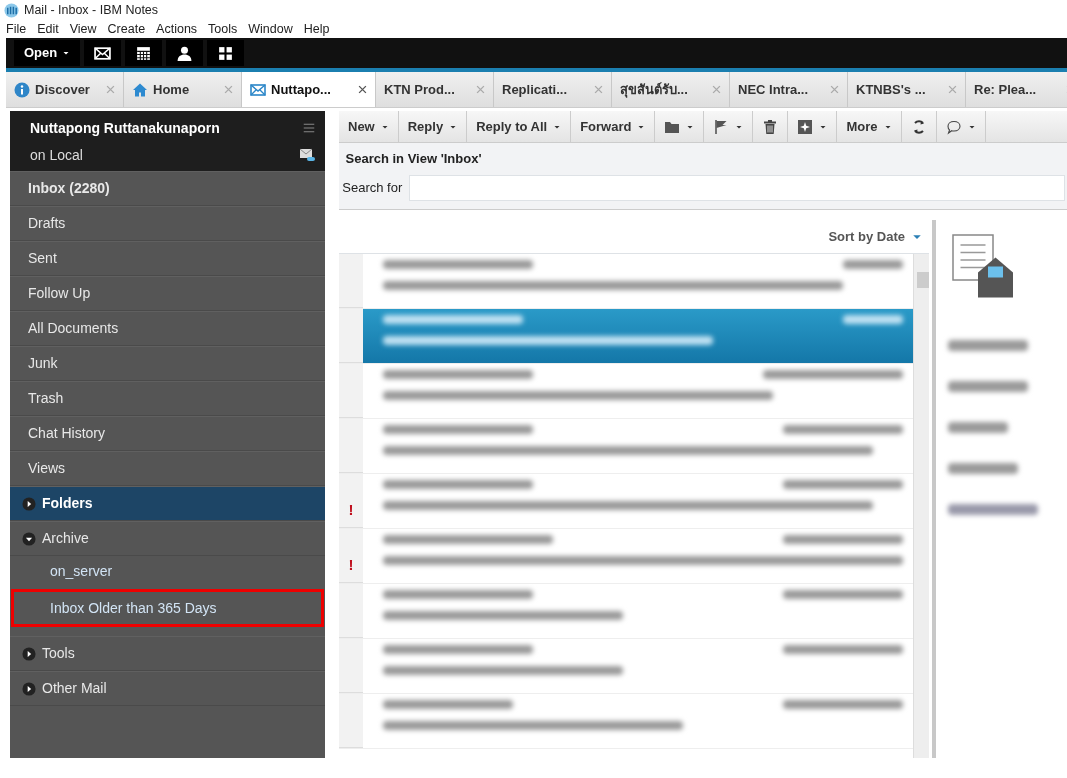 The image size is (1067, 778). What do you see at coordinates (167, 468) in the screenshot?
I see `sidebar-item: Views` at bounding box center [167, 468].